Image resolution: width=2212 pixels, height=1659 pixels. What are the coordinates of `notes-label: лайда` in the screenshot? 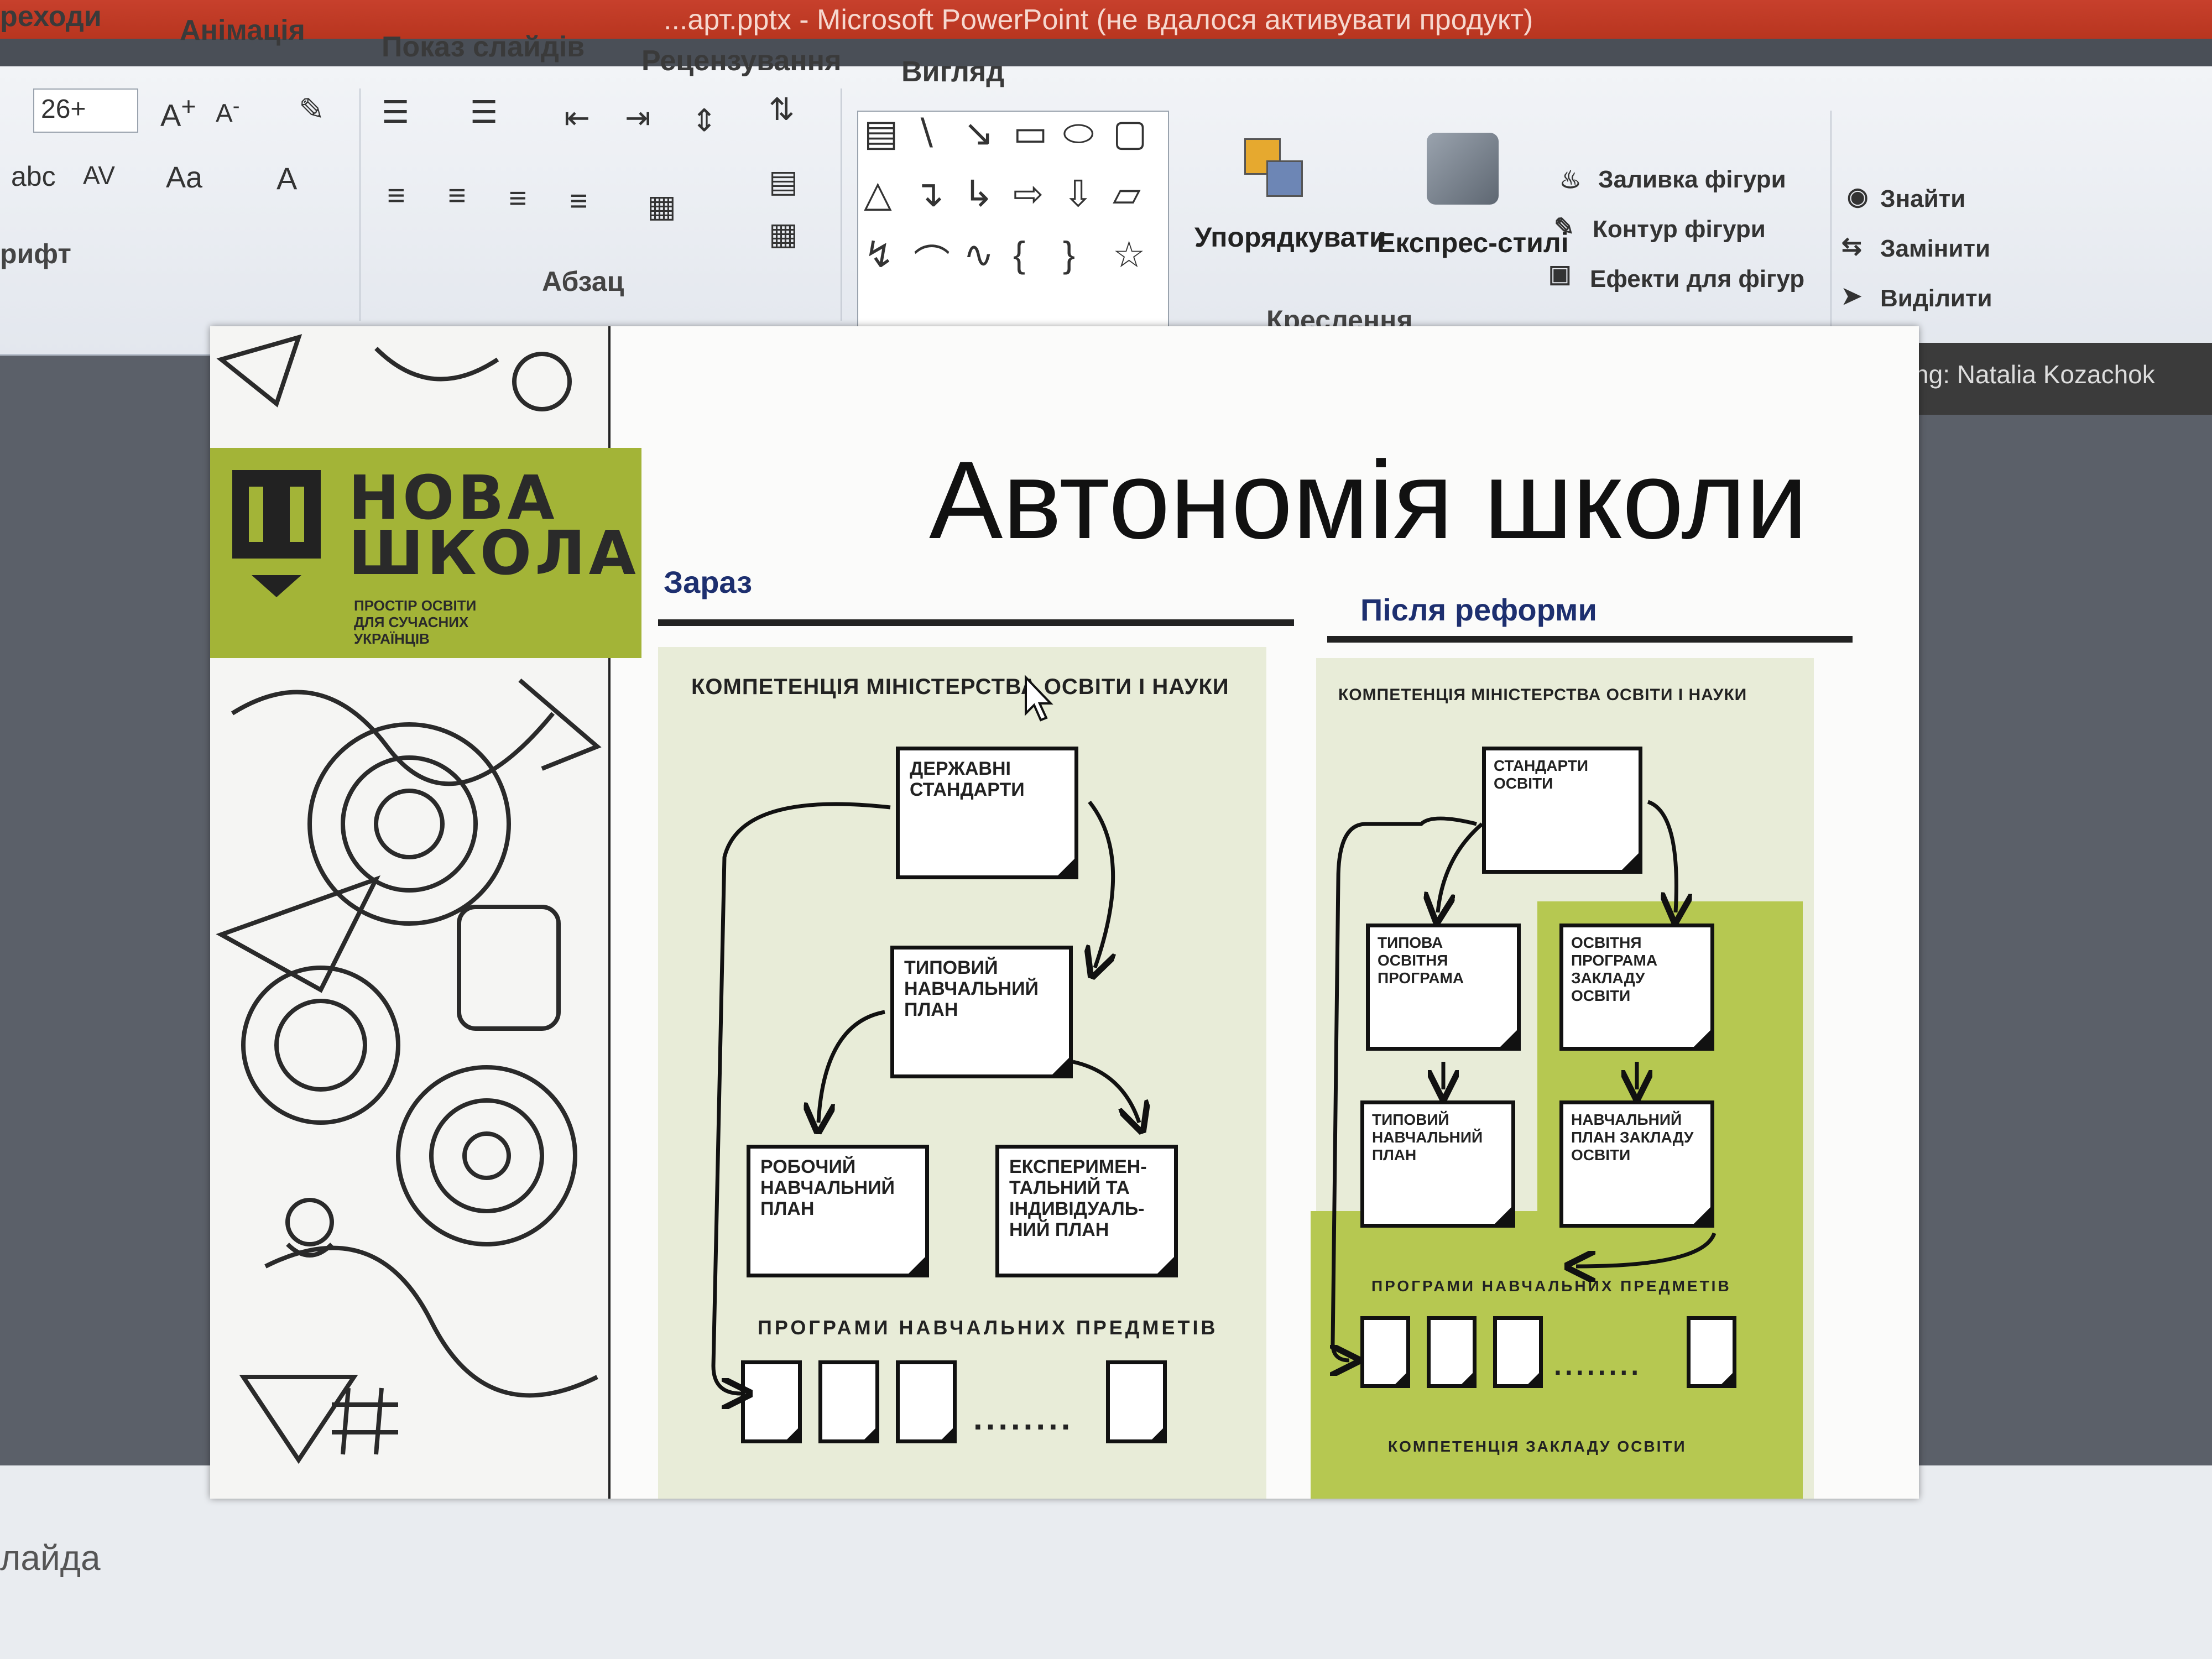 It's located at (51, 1558).